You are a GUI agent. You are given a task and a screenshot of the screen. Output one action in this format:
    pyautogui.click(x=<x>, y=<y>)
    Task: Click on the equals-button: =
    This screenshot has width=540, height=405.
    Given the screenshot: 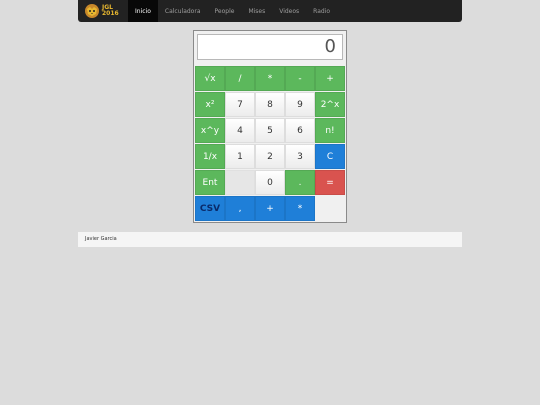 What is the action you would take?
    pyautogui.click(x=330, y=182)
    